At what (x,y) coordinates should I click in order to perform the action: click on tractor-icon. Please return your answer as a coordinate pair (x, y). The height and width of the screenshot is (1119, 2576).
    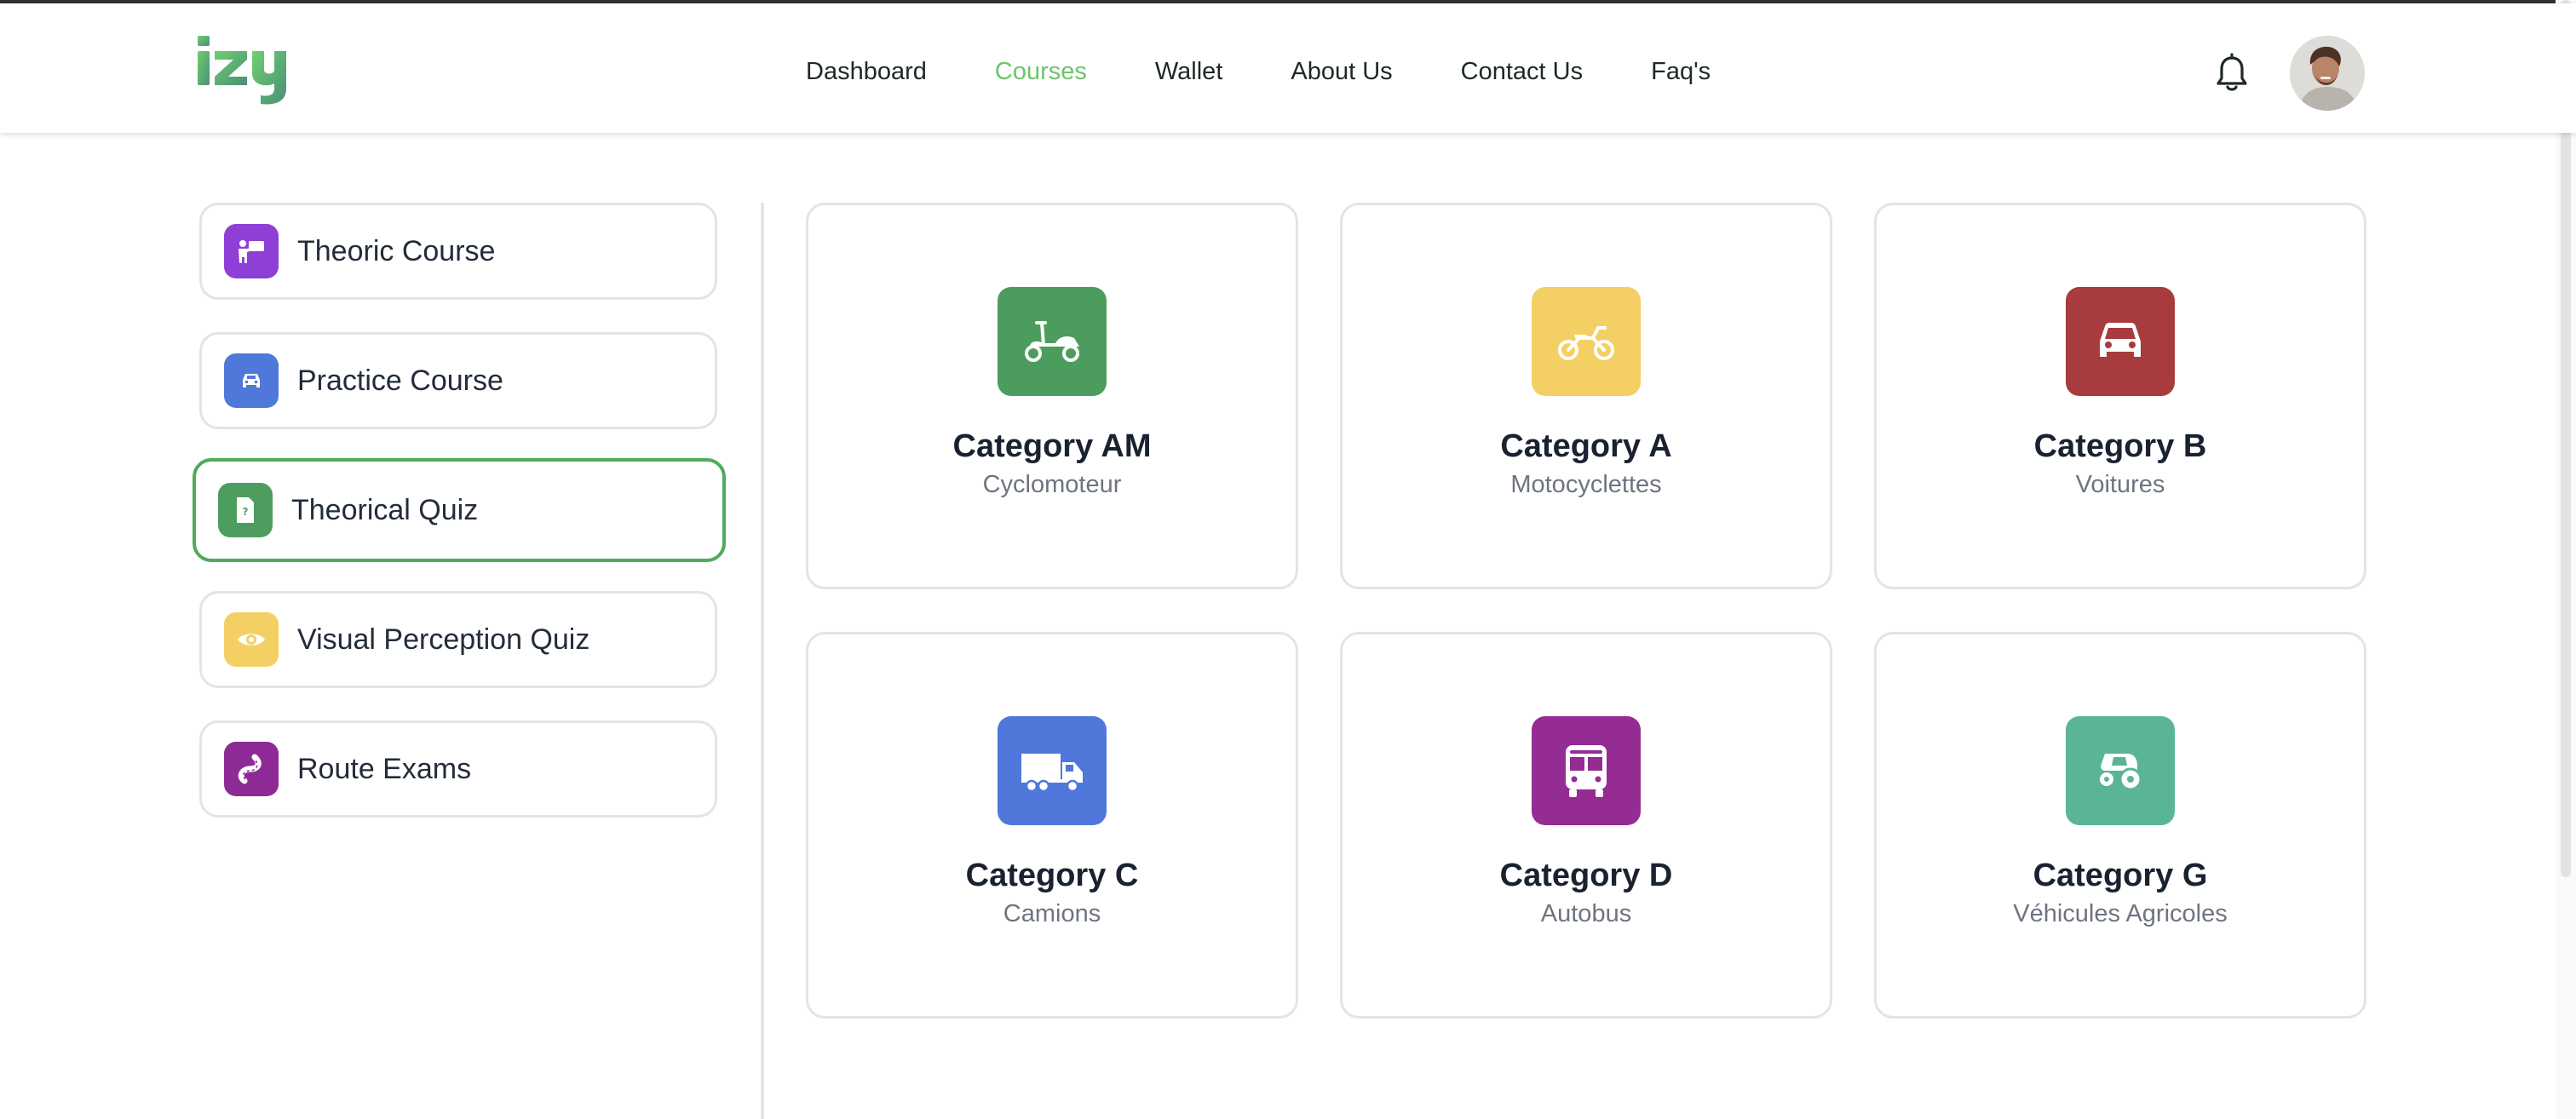
    Looking at the image, I should click on (2121, 770).